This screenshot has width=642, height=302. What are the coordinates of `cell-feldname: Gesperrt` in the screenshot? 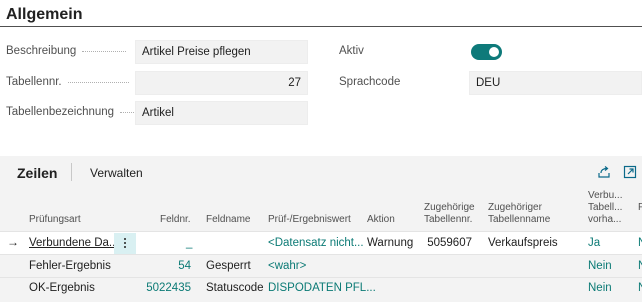 It's located at (228, 266).